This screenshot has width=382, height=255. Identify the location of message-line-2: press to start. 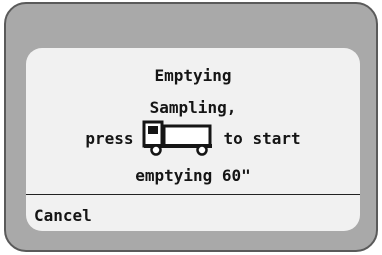
(193, 138).